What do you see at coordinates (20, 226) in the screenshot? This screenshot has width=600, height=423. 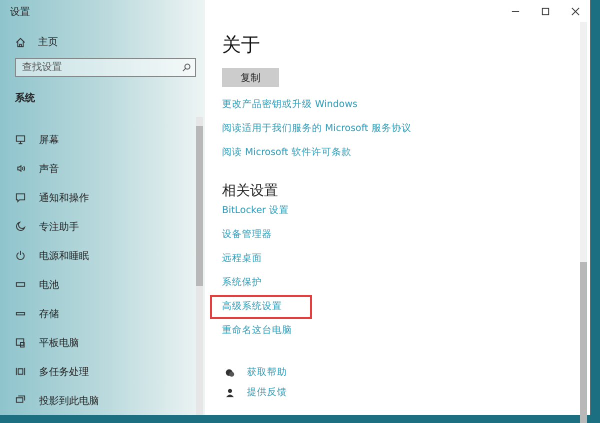 I see `moon-icon` at bounding box center [20, 226].